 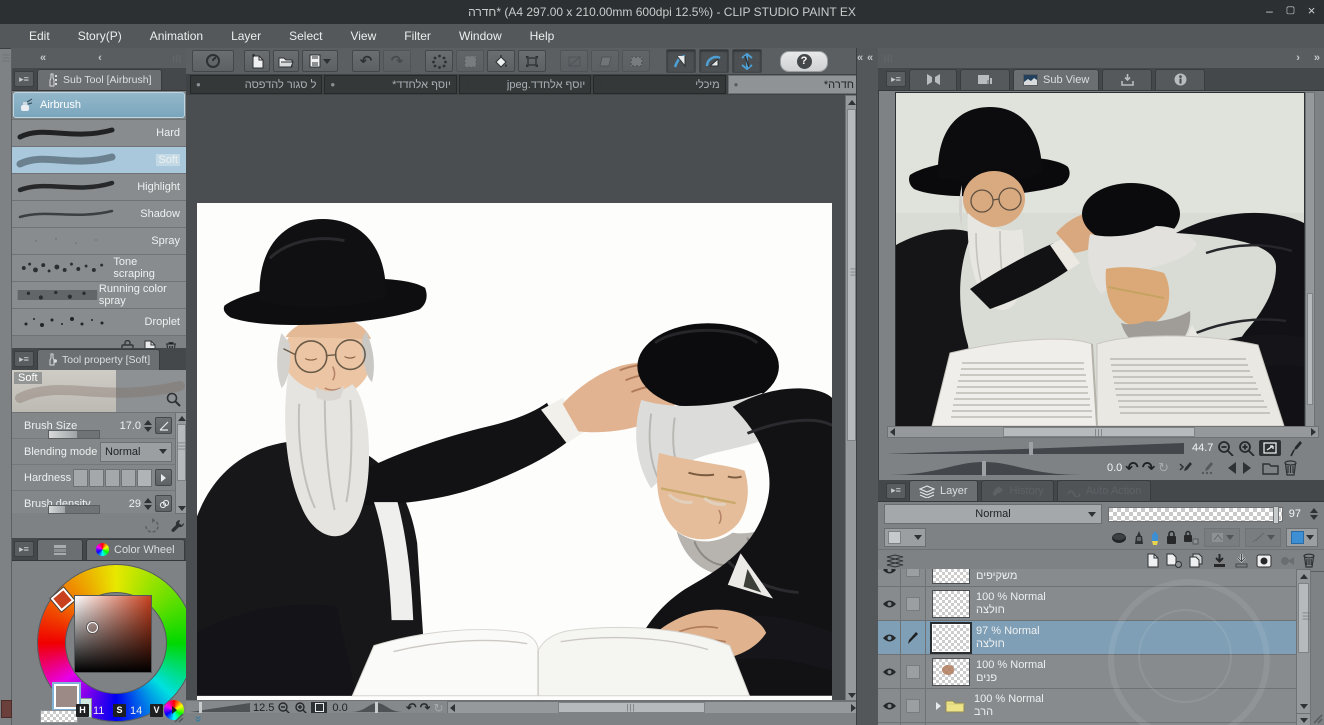 What do you see at coordinates (1148, 468) in the screenshot?
I see `sub-view-rotate-cw: ↷` at bounding box center [1148, 468].